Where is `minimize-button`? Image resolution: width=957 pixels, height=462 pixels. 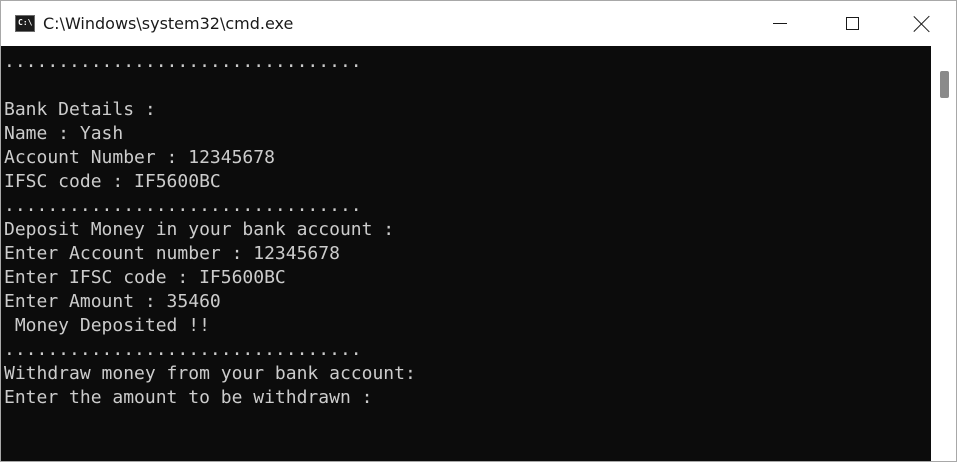
minimize-button is located at coordinates (780, 23).